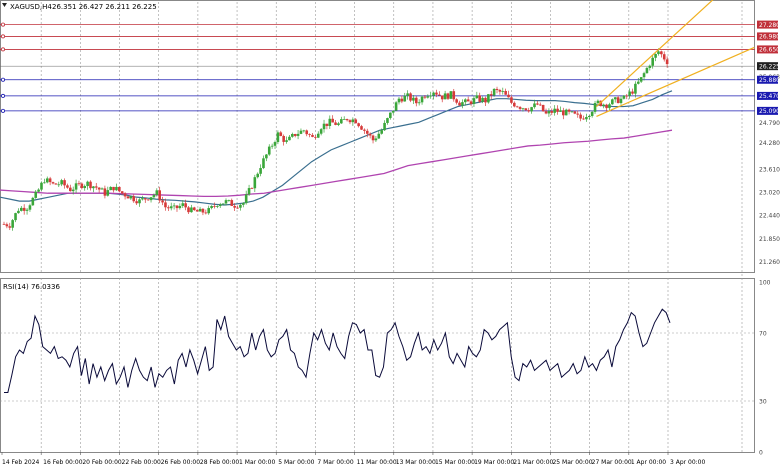 The width and height of the screenshot is (780, 470). Describe the element at coordinates (765, 282) in the screenshot. I see `rsi-tick-label: 100` at that location.